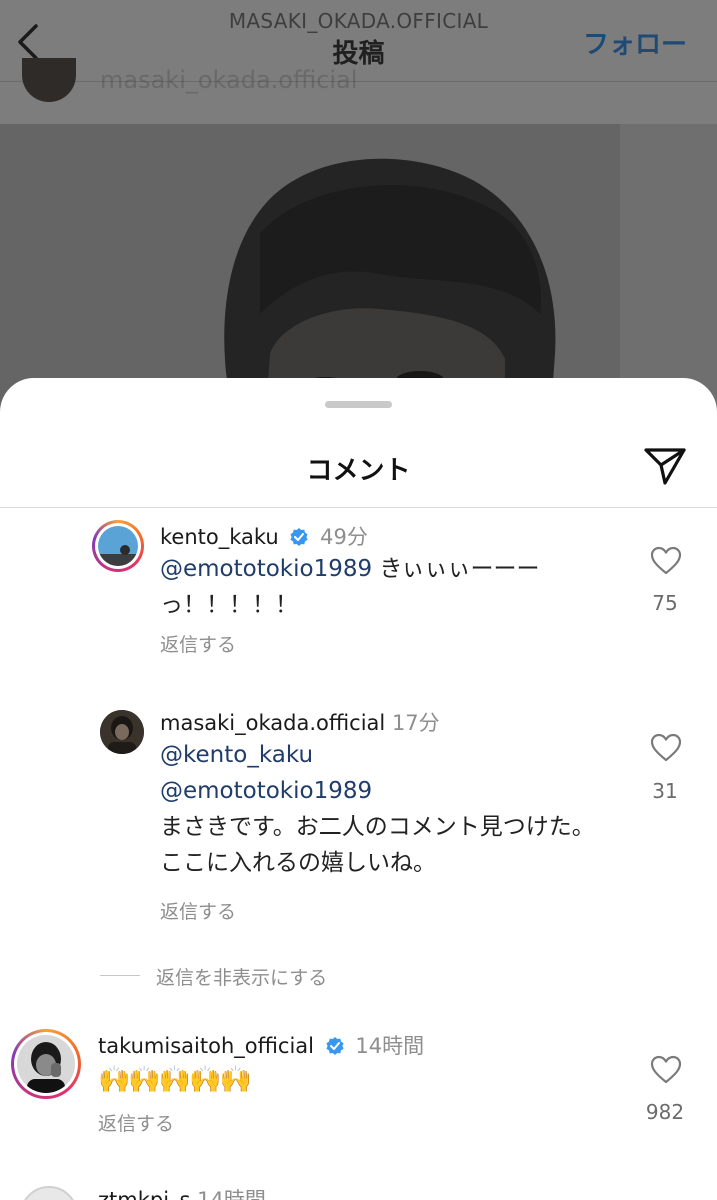 This screenshot has width=717, height=1200. What do you see at coordinates (144, 1194) in the screenshot?
I see `comment-username: ztmkpj_s` at bounding box center [144, 1194].